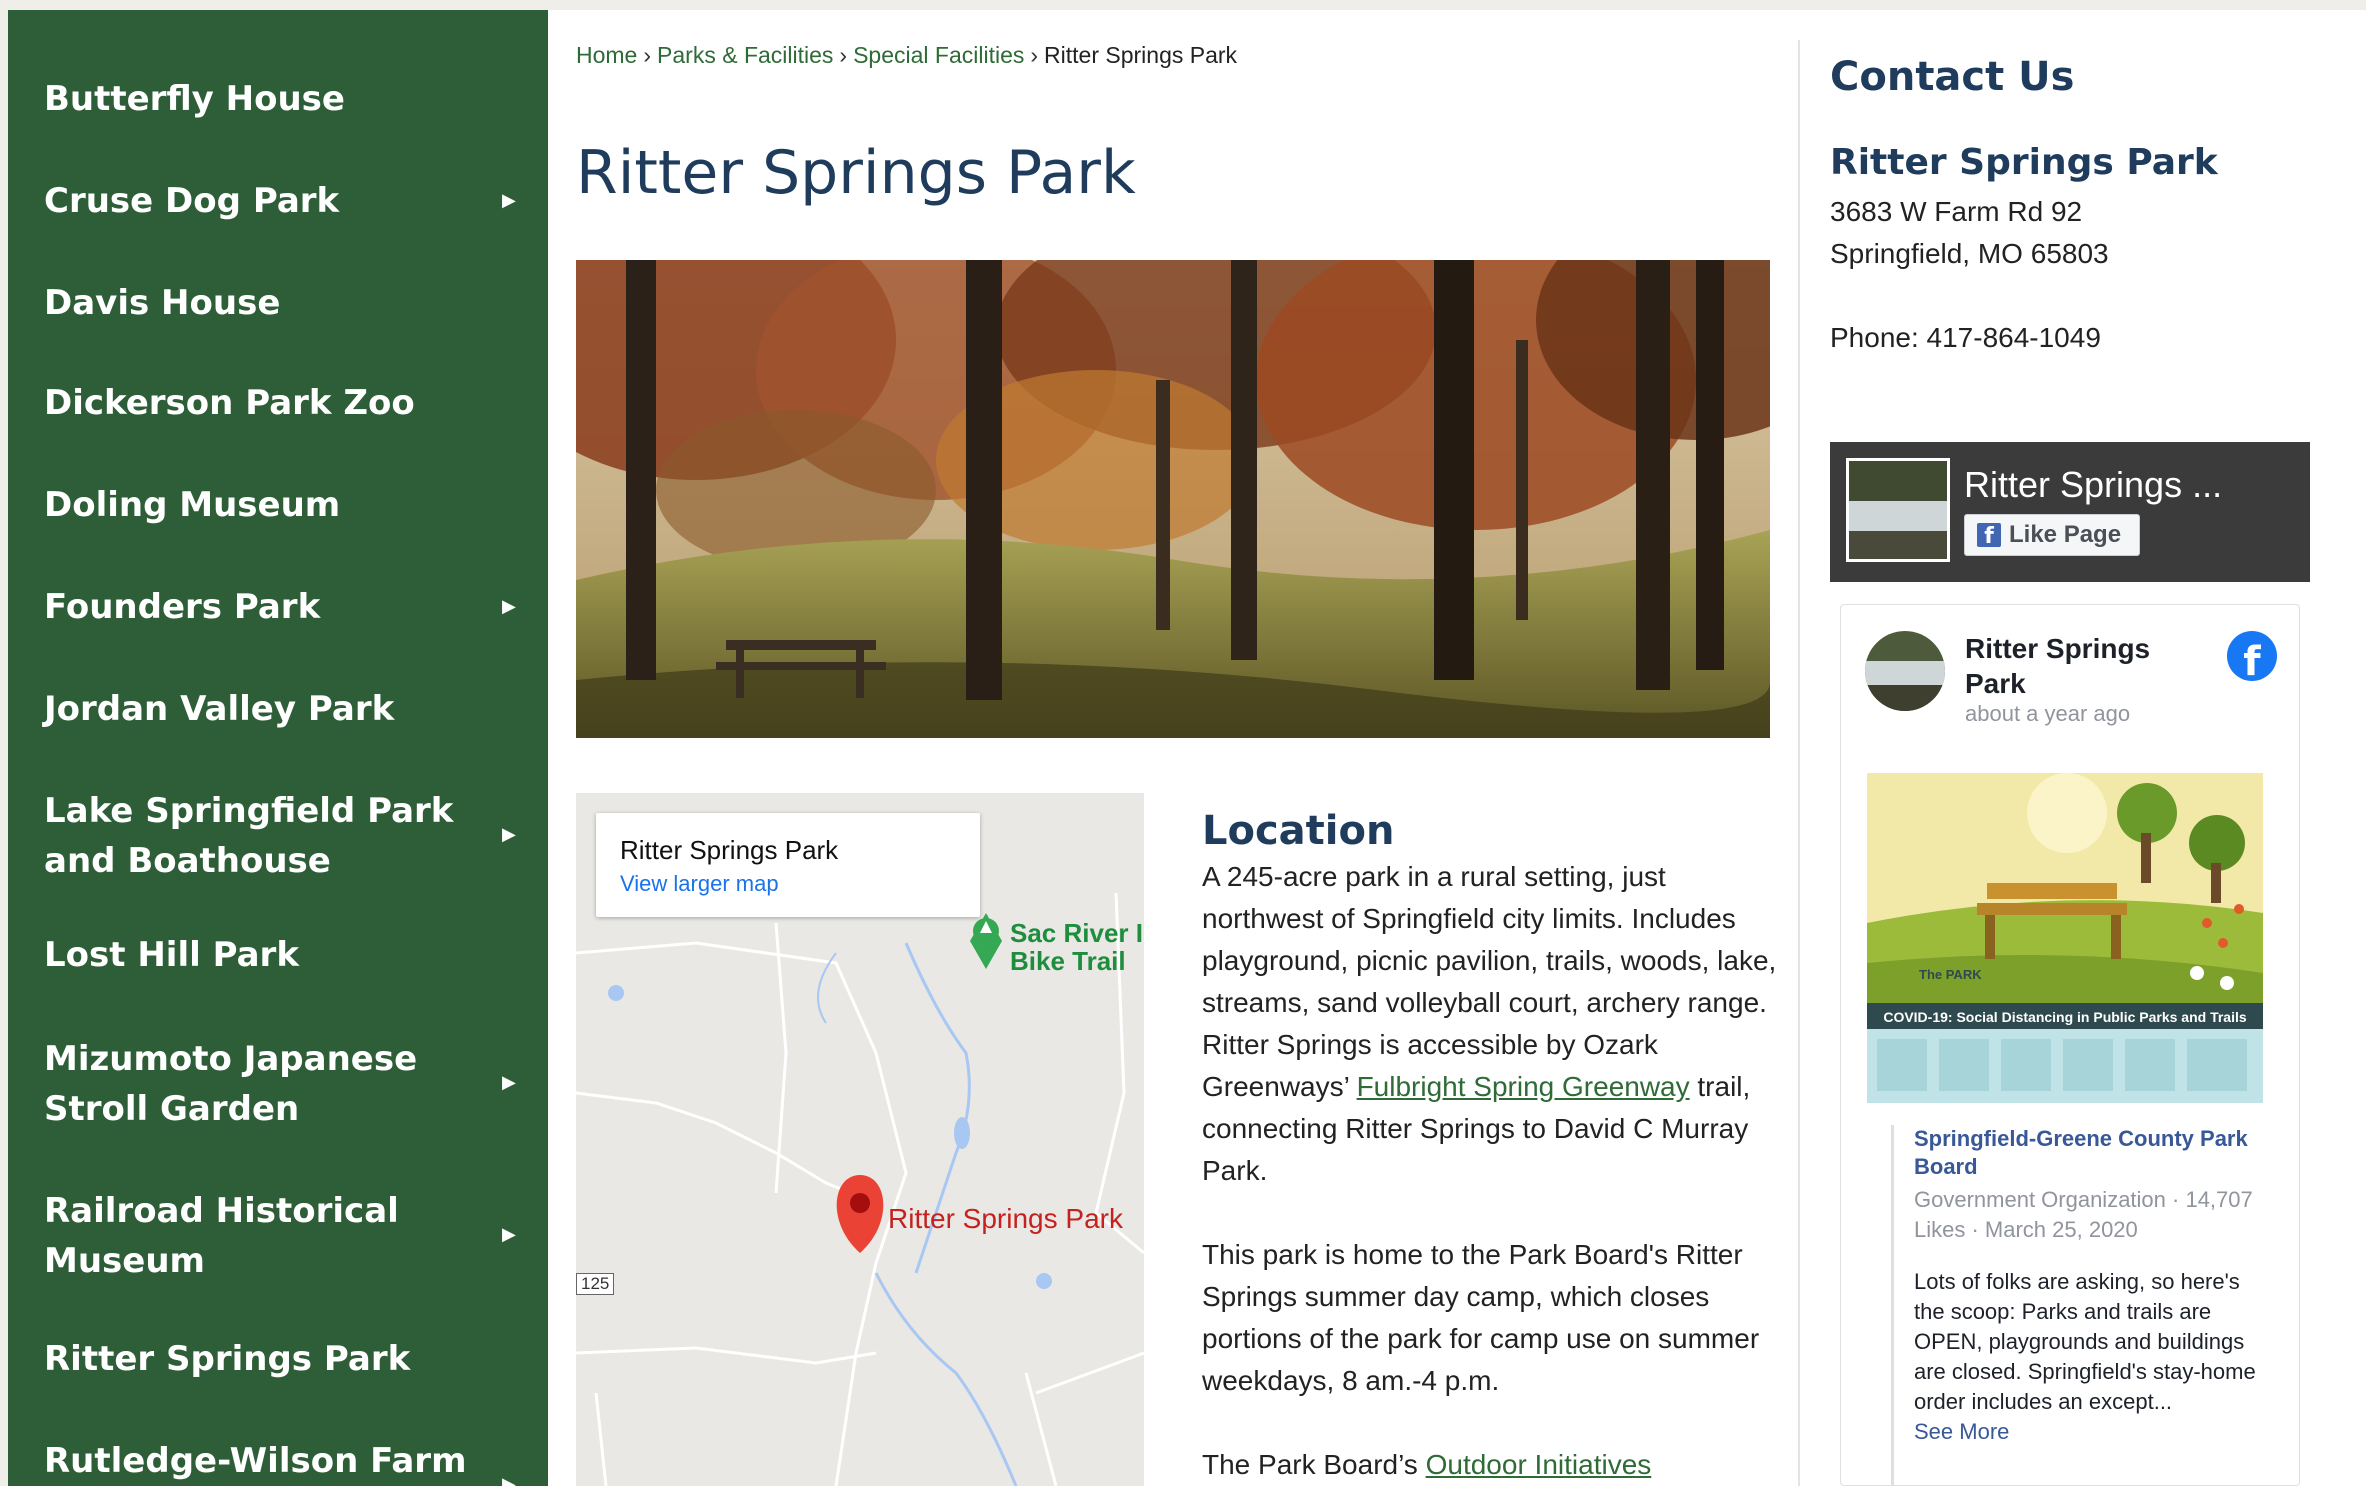 The height and width of the screenshot is (1486, 2366). What do you see at coordinates (1539, 1464) in the screenshot?
I see `outdoor-initiatives-link: Outdoor Initiatives` at bounding box center [1539, 1464].